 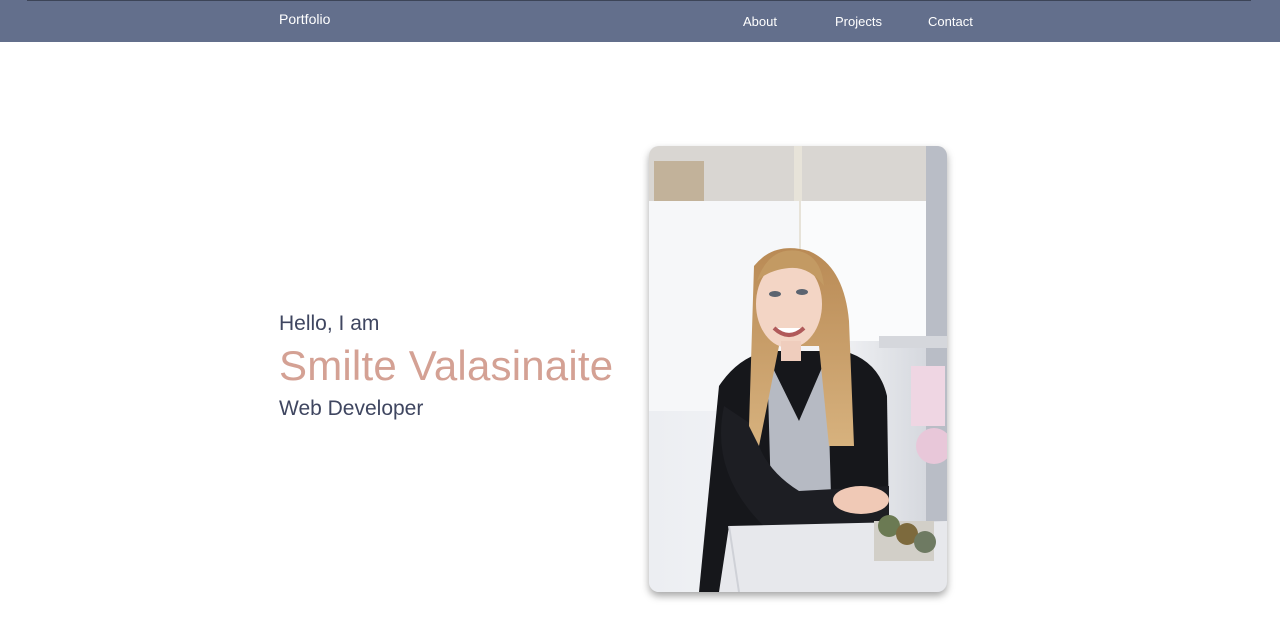 I want to click on hero-greeting: Hello, I am, so click(x=329, y=323).